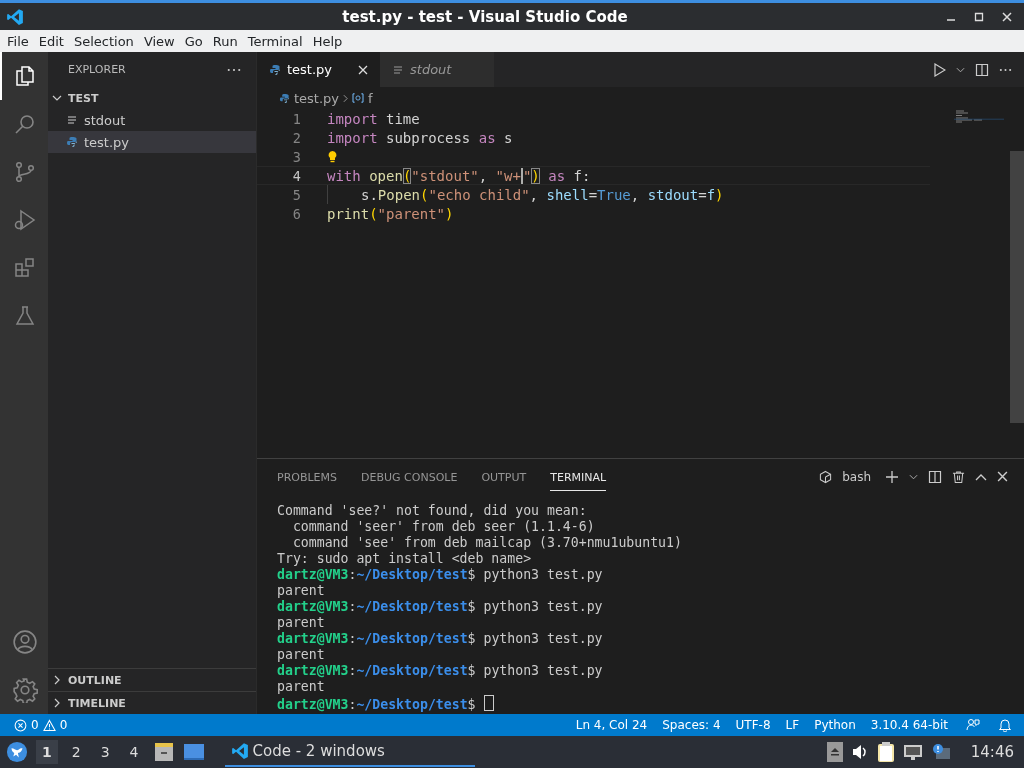  Describe the element at coordinates (935, 476) in the screenshot. I see `split-terminal-icon` at that location.